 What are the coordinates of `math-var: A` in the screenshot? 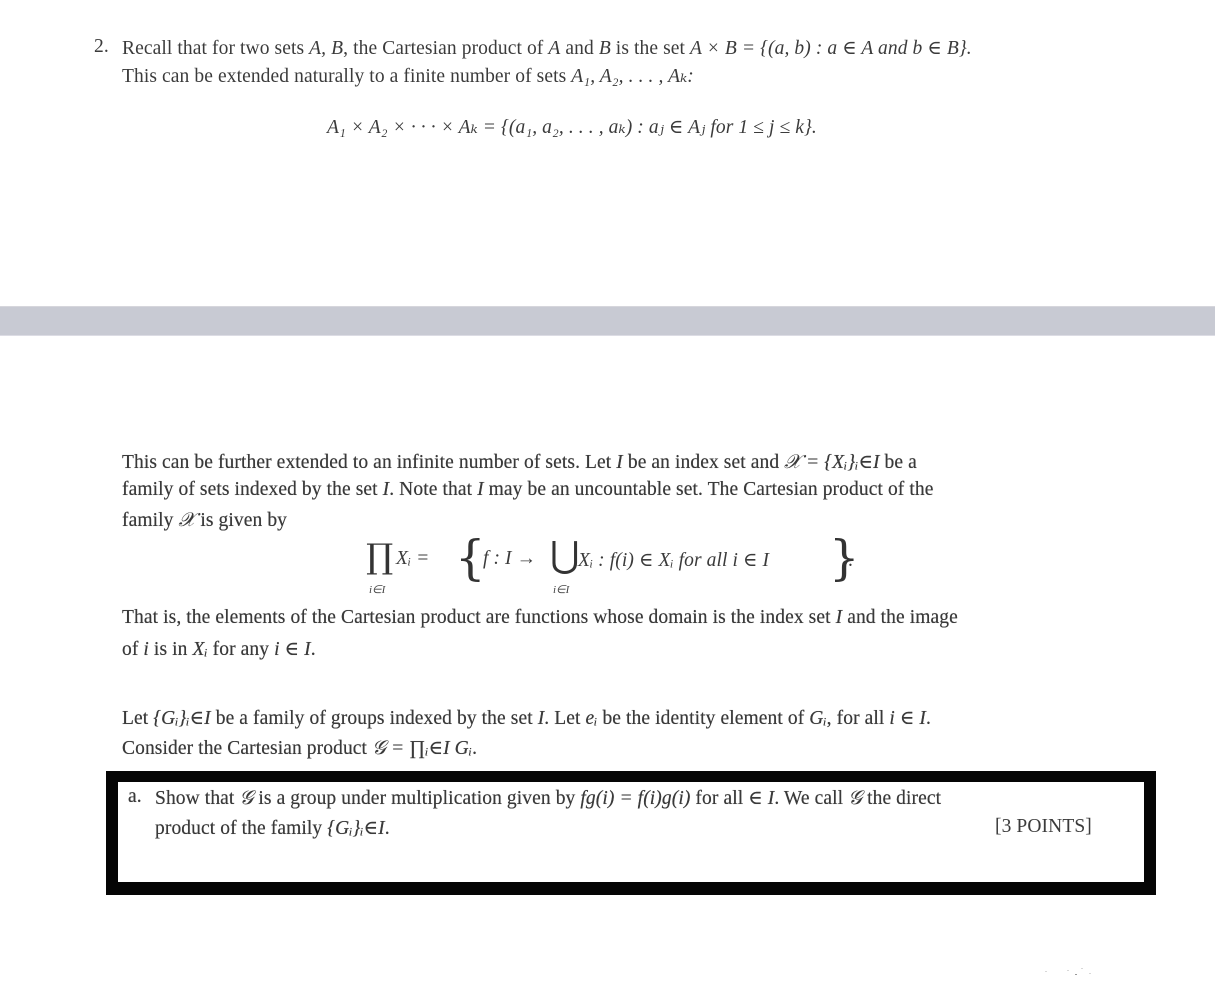 It's located at (554, 48).